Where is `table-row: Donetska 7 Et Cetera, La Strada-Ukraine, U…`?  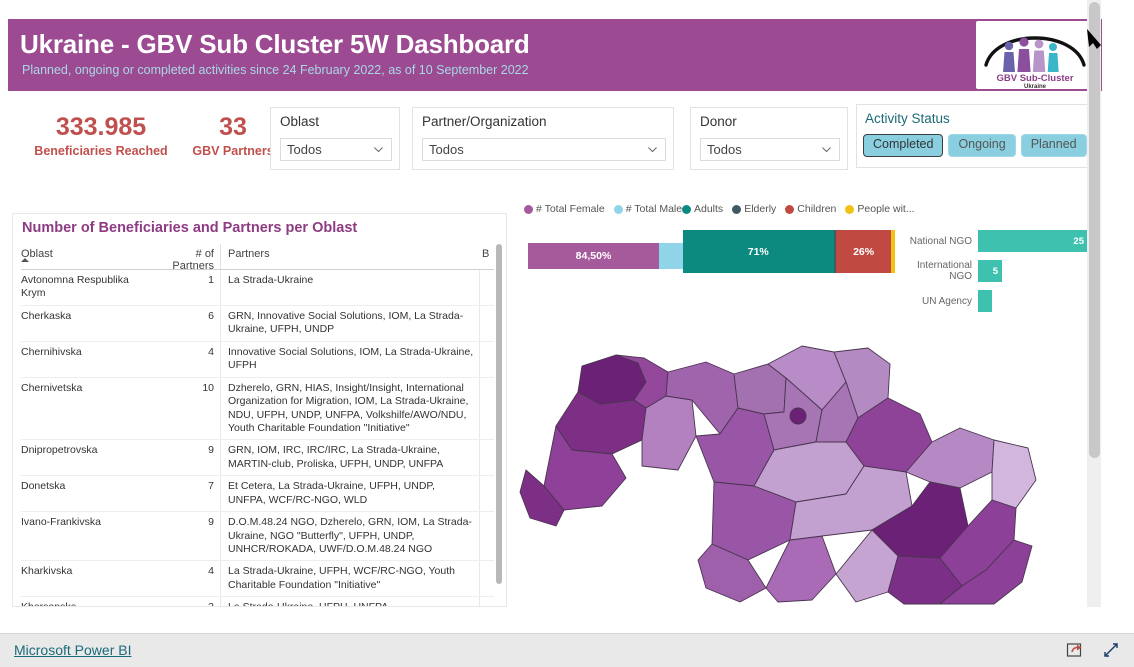 table-row: Donetska 7 Et Cetera, La Strada-Ukraine, U… is located at coordinates (257, 494).